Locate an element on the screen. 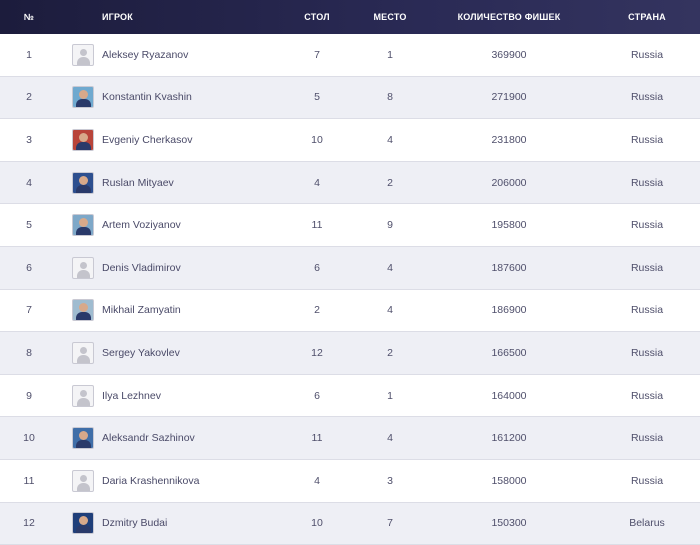  place-cell: 3 is located at coordinates (390, 480).